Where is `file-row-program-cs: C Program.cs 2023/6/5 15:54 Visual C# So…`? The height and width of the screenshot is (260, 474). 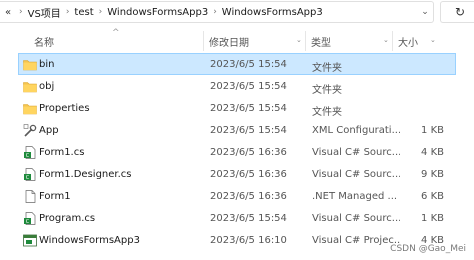 file-row-program-cs: C Program.cs 2023/6/5 15:54 Visual C# So… is located at coordinates (237, 218).